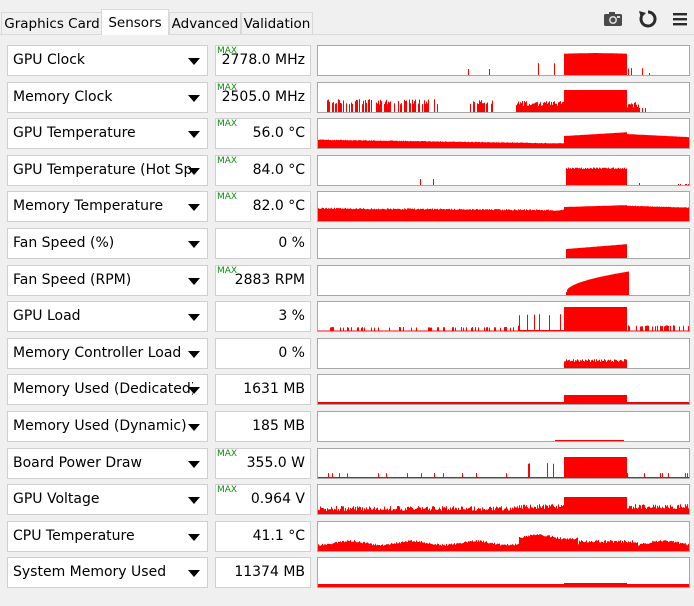 This screenshot has height=606, width=694. I want to click on refresh-icon, so click(648, 19).